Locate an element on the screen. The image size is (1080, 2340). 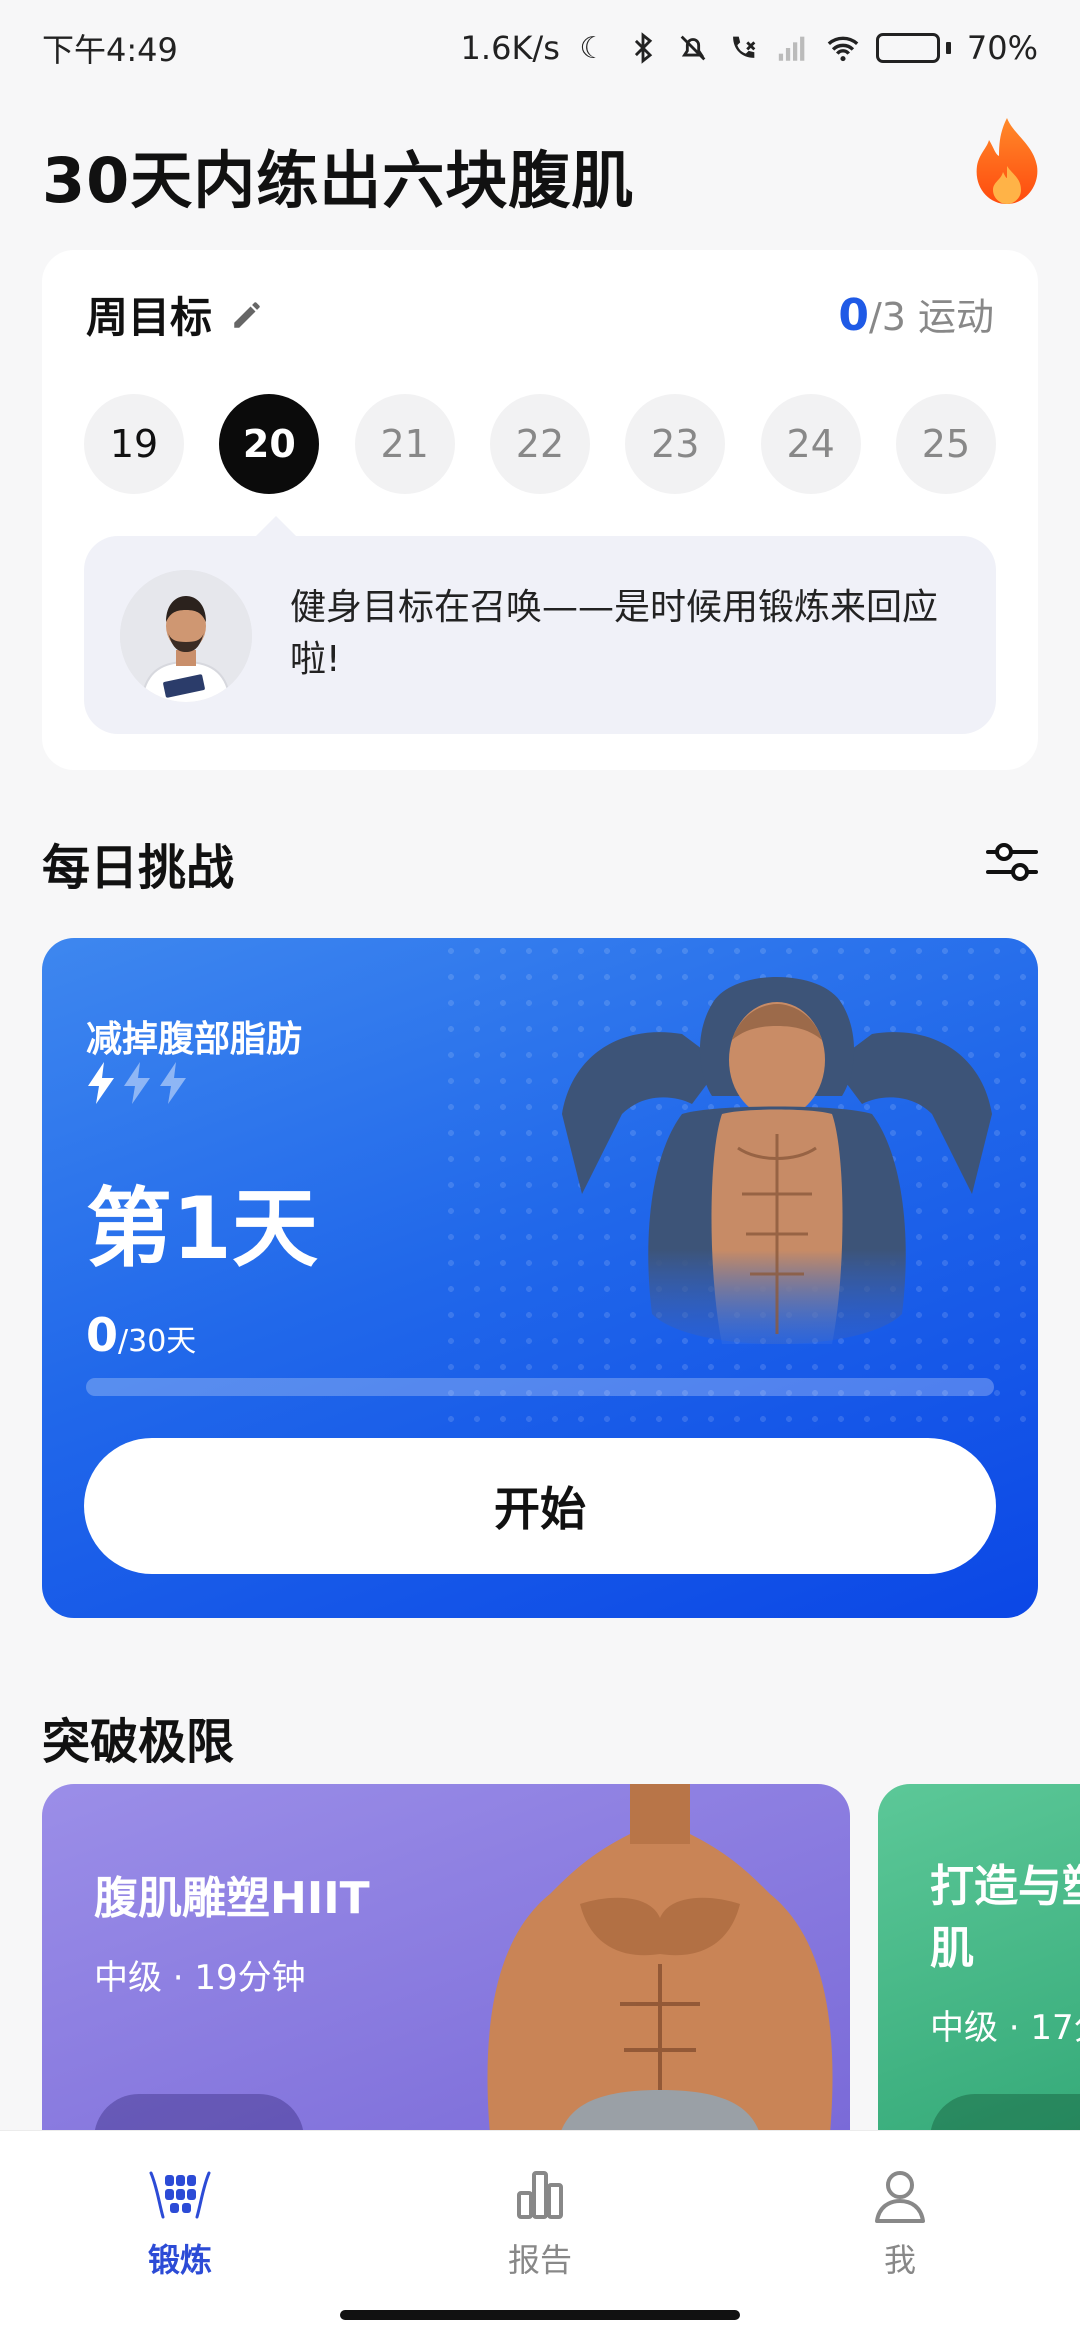
nav-item-workout: 锻炼 is located at coordinates (180, 2223).